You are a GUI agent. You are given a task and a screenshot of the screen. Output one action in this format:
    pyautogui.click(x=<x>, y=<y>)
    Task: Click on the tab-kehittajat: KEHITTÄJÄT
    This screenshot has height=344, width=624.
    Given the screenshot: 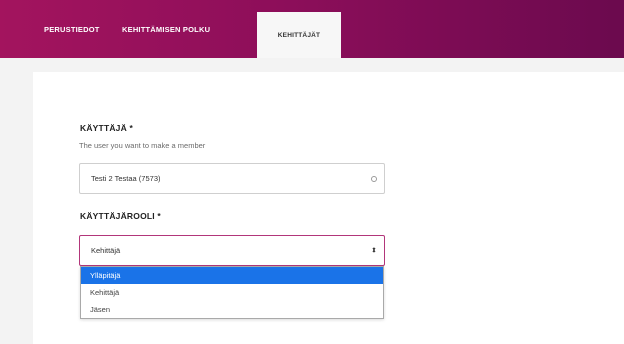 What is the action you would take?
    pyautogui.click(x=299, y=35)
    